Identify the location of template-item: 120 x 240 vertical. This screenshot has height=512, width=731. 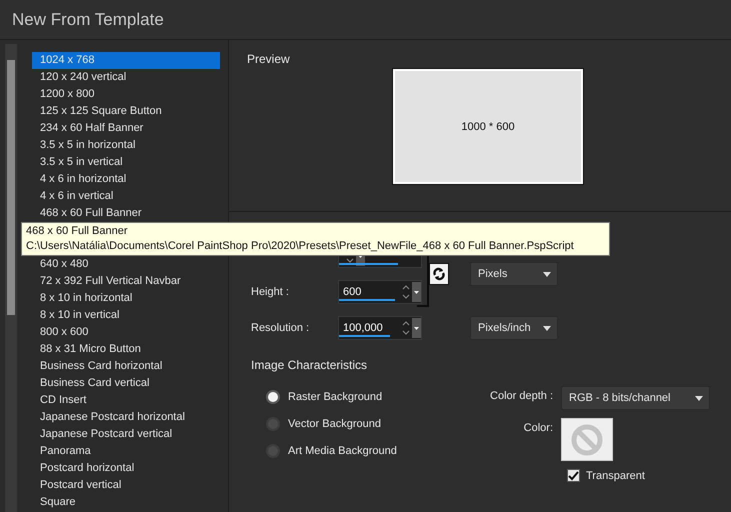
(126, 77).